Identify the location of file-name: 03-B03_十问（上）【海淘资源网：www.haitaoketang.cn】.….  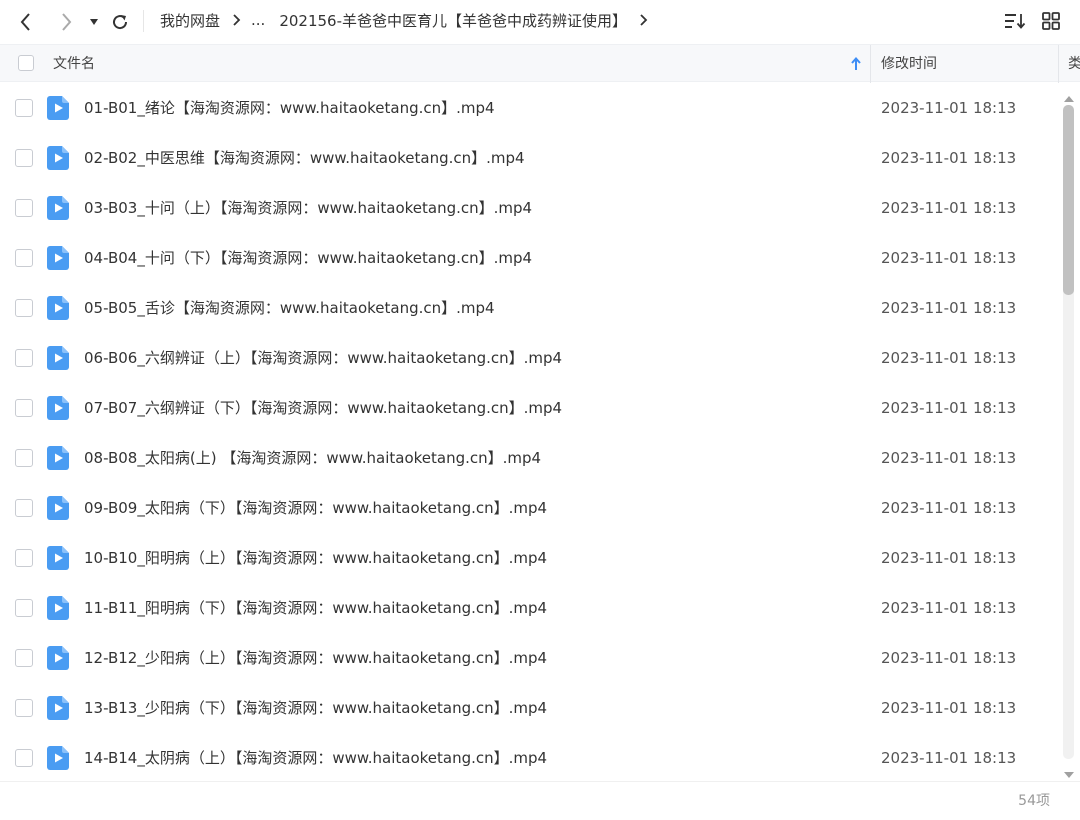
(308, 208).